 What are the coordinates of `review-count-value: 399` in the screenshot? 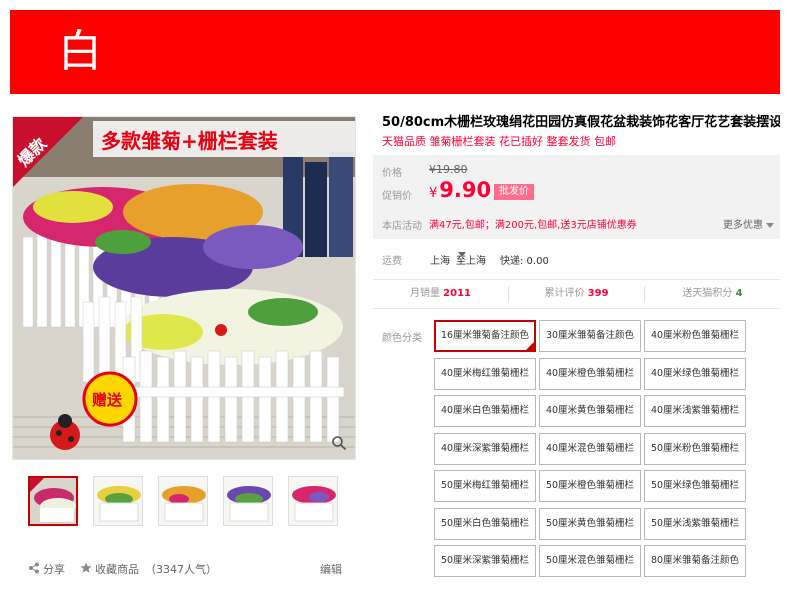 It's located at (598, 293).